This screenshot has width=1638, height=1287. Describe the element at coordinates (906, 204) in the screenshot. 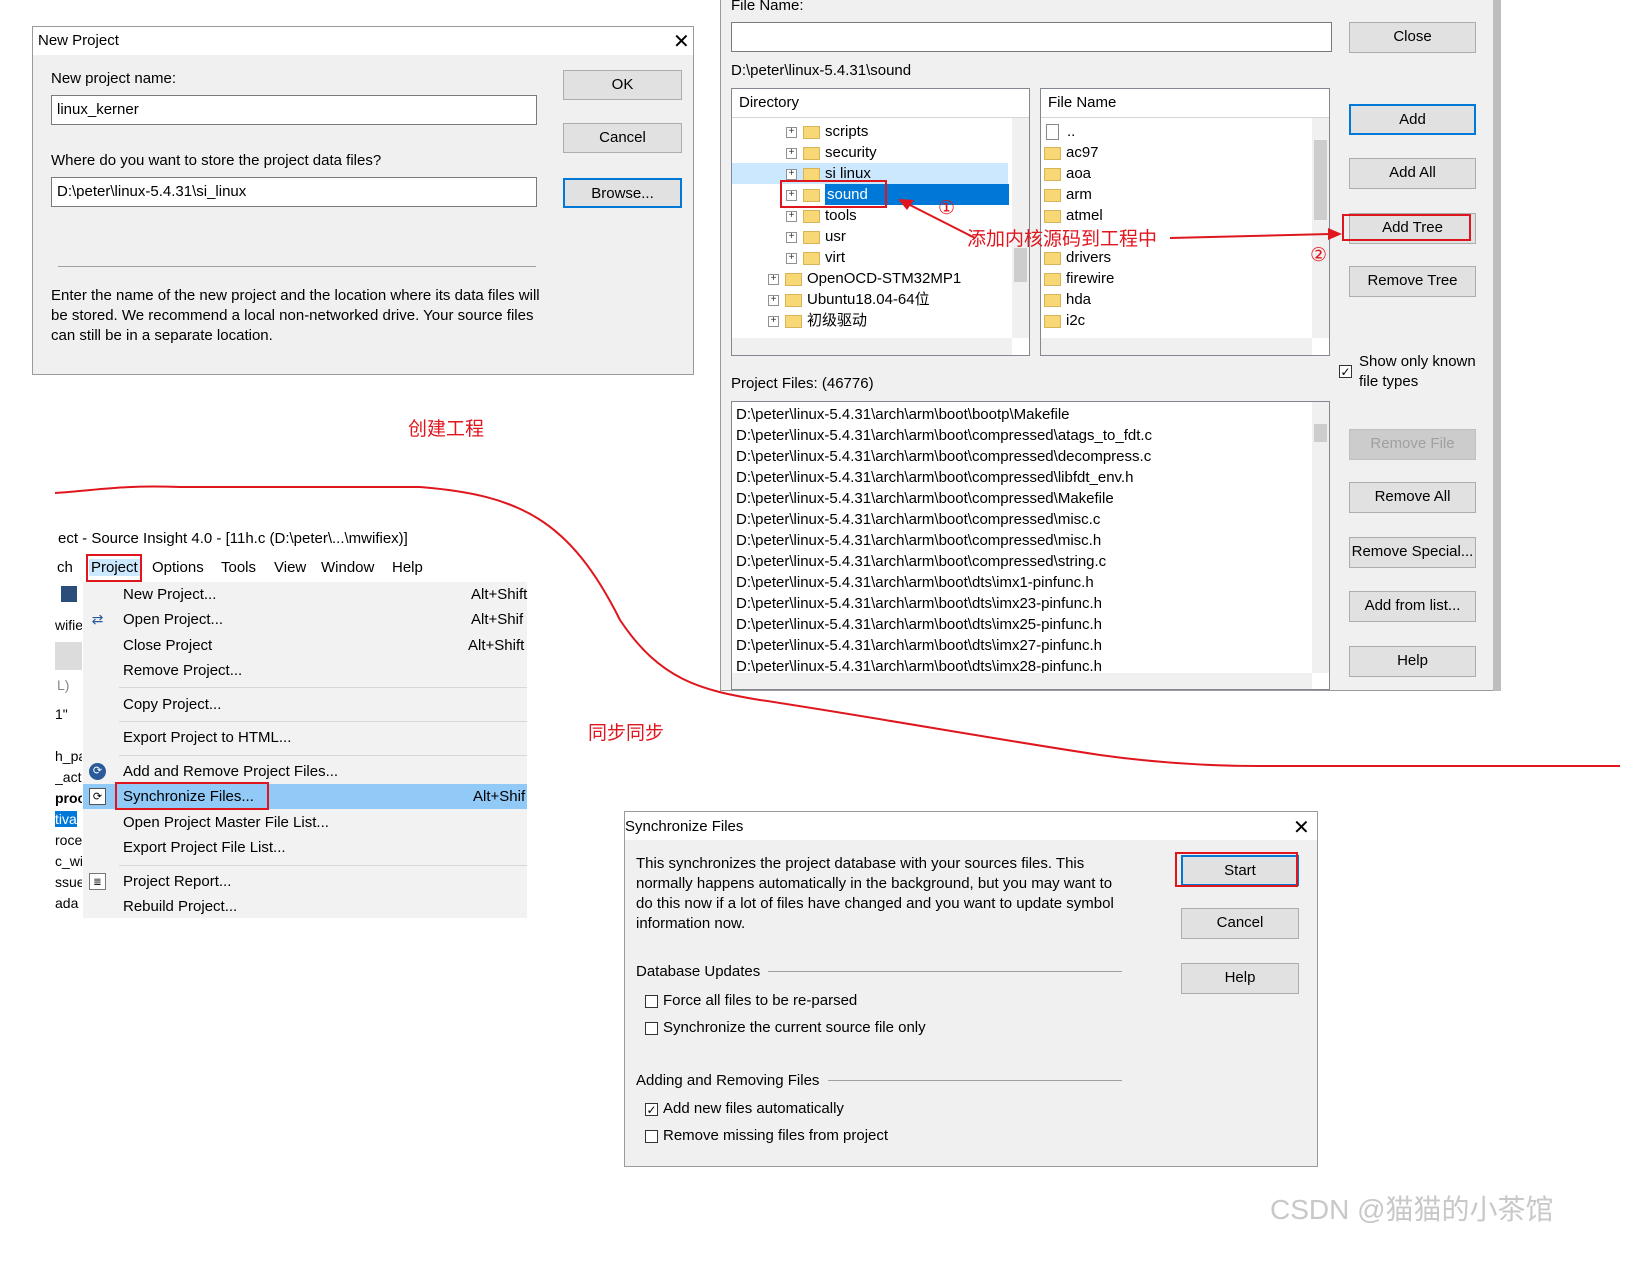

I see `arrowhead-sound` at that location.